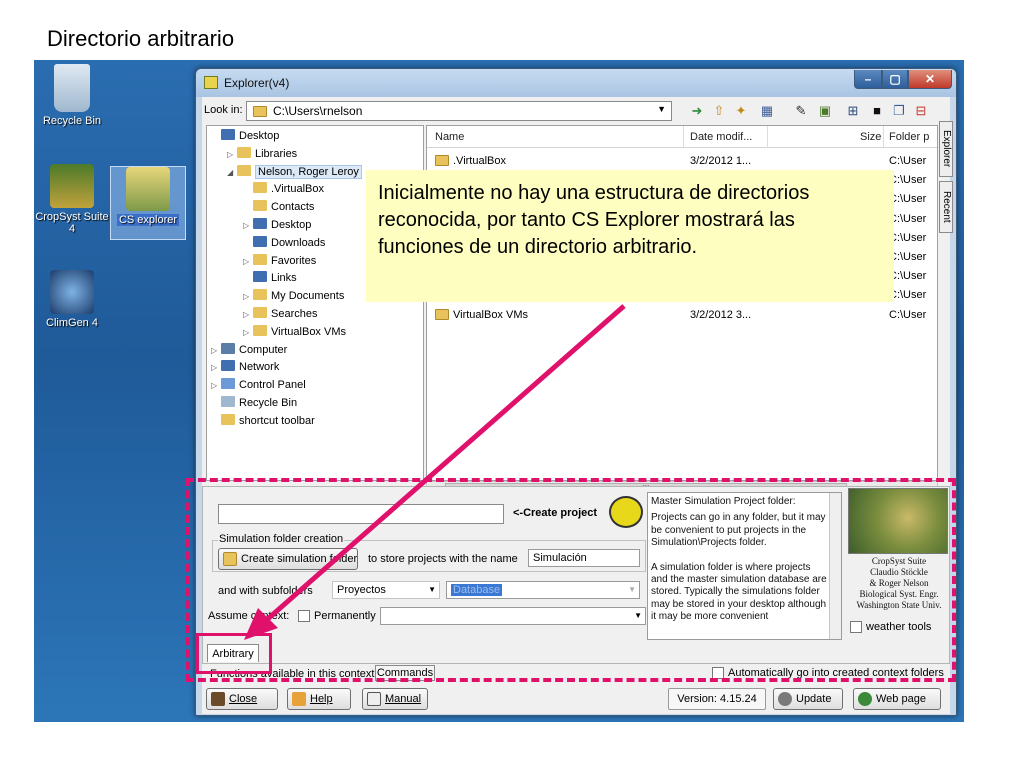 Image resolution: width=1024 pixels, height=768 pixels. I want to click on info-paragraph: Master Simulation Project folder:, so click(723, 501).